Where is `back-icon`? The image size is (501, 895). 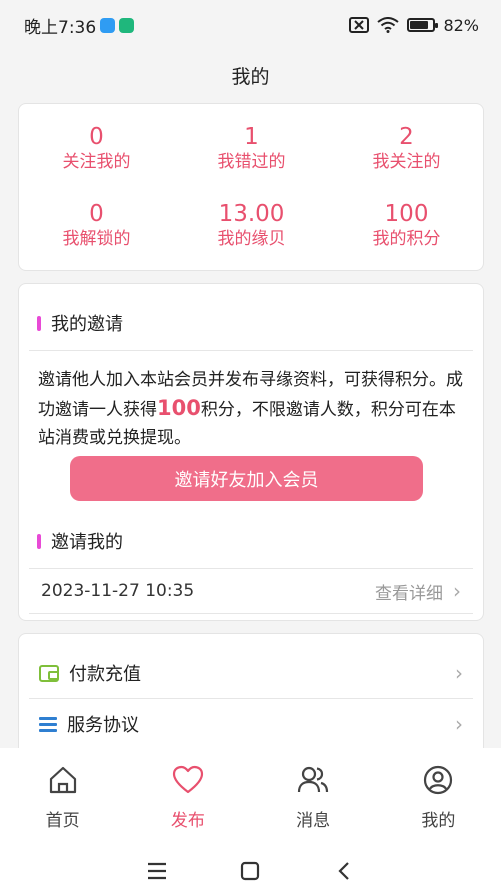
back-icon is located at coordinates (344, 871).